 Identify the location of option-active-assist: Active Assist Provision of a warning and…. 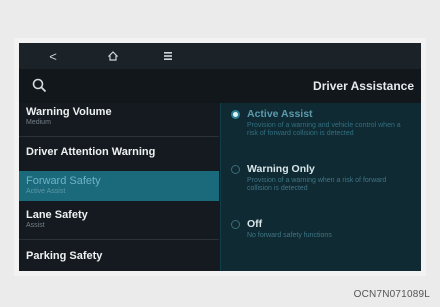
(323, 130).